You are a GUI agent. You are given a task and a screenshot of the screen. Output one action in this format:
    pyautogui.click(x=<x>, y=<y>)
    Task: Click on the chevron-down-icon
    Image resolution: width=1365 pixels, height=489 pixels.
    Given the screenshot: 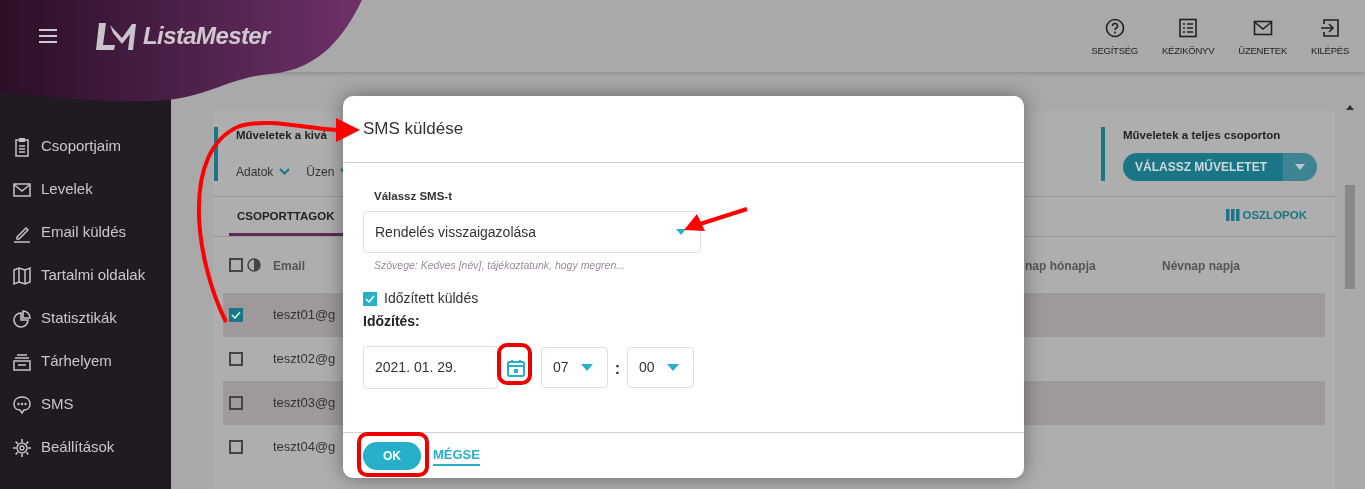 What is the action you would take?
    pyautogui.click(x=285, y=171)
    